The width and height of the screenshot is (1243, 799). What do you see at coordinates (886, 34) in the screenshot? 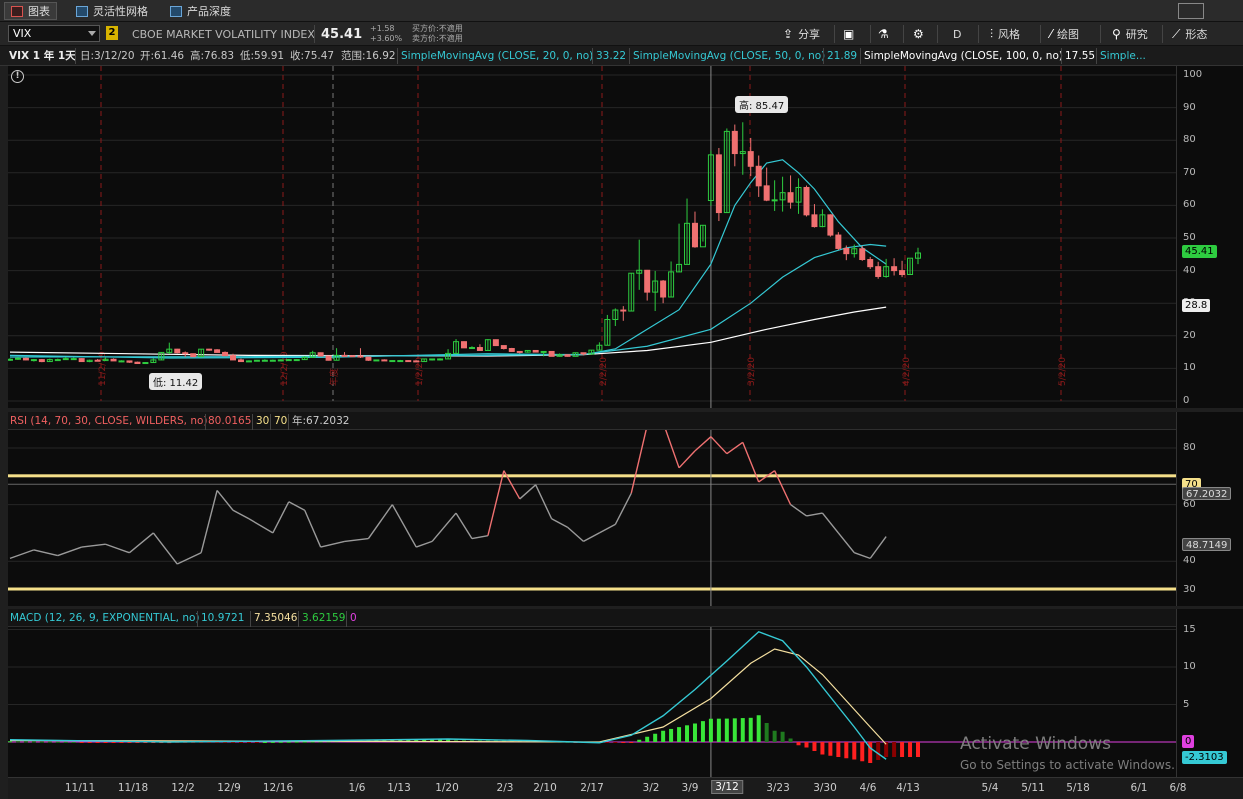
I see `lab-button: ⚗` at bounding box center [886, 34].